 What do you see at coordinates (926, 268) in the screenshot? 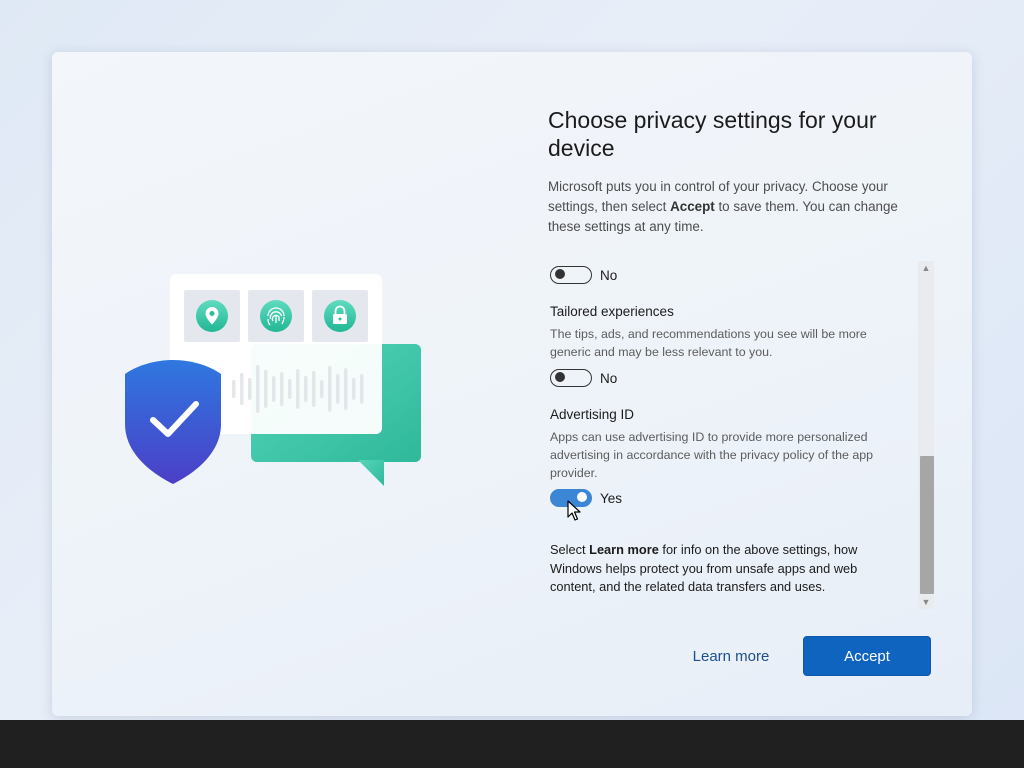
I see `chevron-up-icon: ▲` at bounding box center [926, 268].